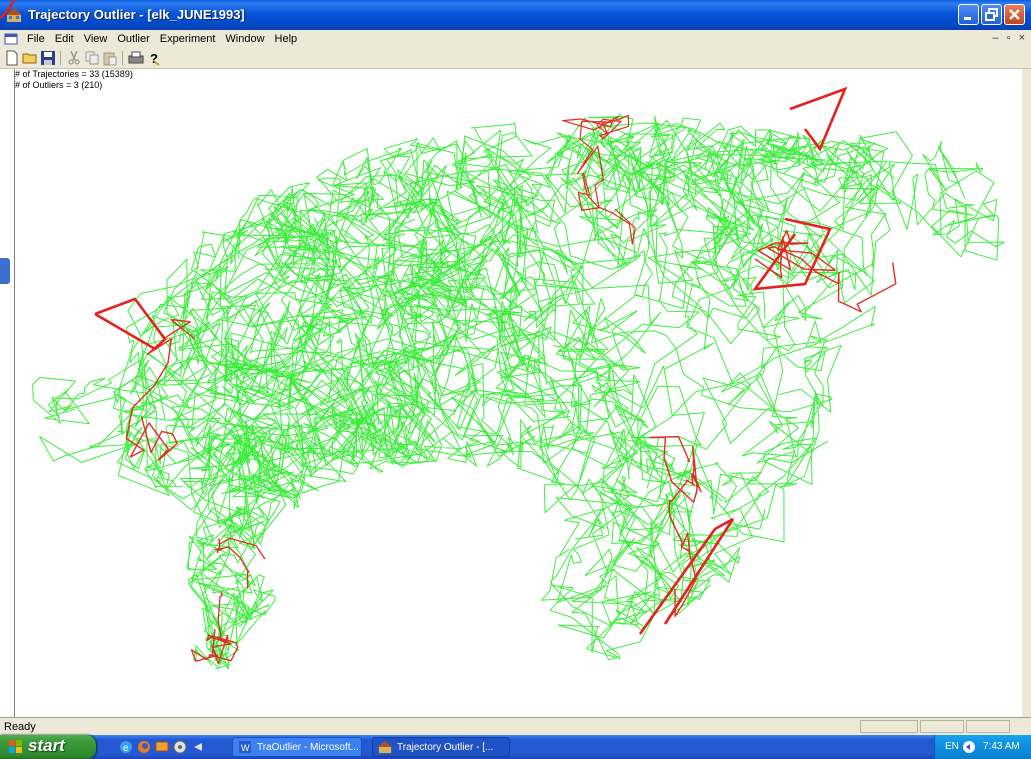 The height and width of the screenshot is (759, 1031). What do you see at coordinates (969, 747) in the screenshot?
I see `network-icon` at bounding box center [969, 747].